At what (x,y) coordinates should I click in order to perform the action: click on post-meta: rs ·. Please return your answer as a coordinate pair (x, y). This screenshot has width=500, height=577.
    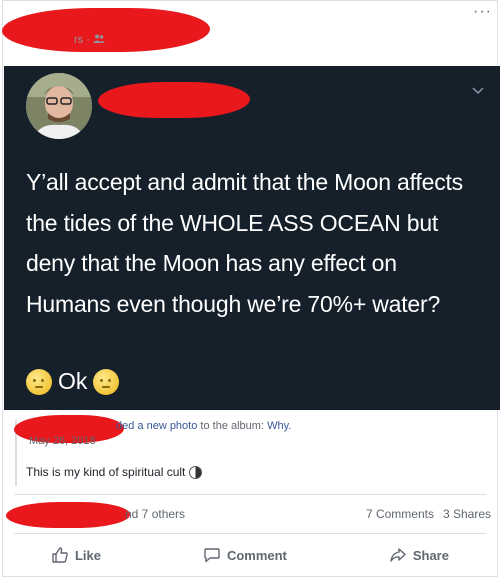
    Looking at the image, I should click on (89, 40).